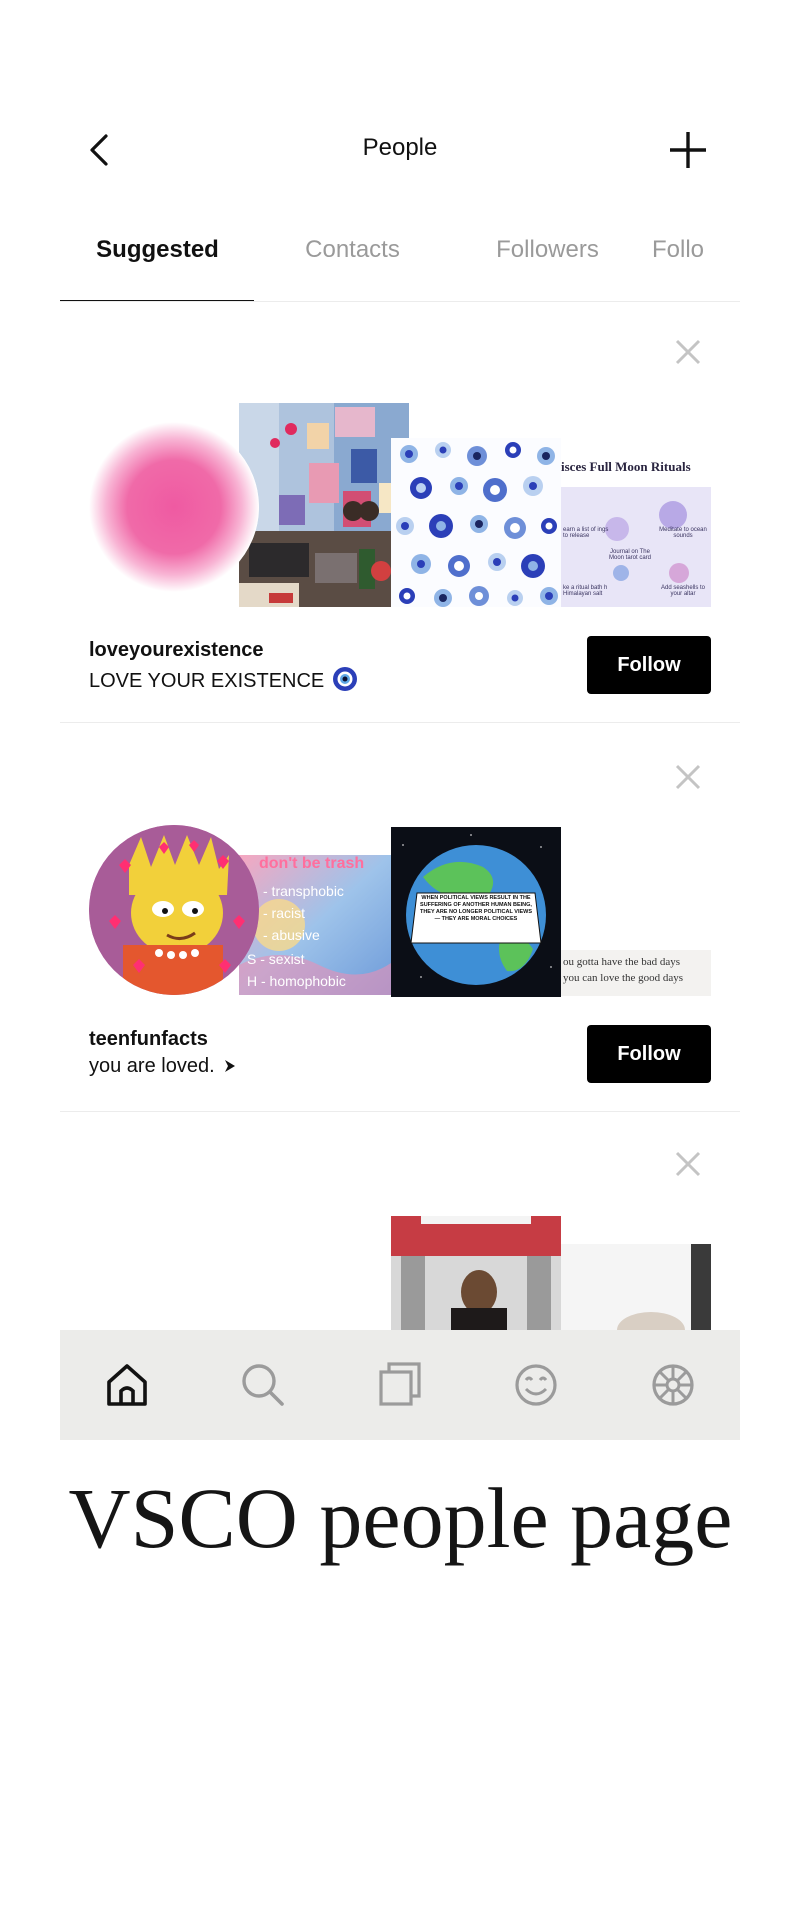 The width and height of the screenshot is (801, 1920). Describe the element at coordinates (176, 650) in the screenshot. I see `username: loveyourexistence` at that location.